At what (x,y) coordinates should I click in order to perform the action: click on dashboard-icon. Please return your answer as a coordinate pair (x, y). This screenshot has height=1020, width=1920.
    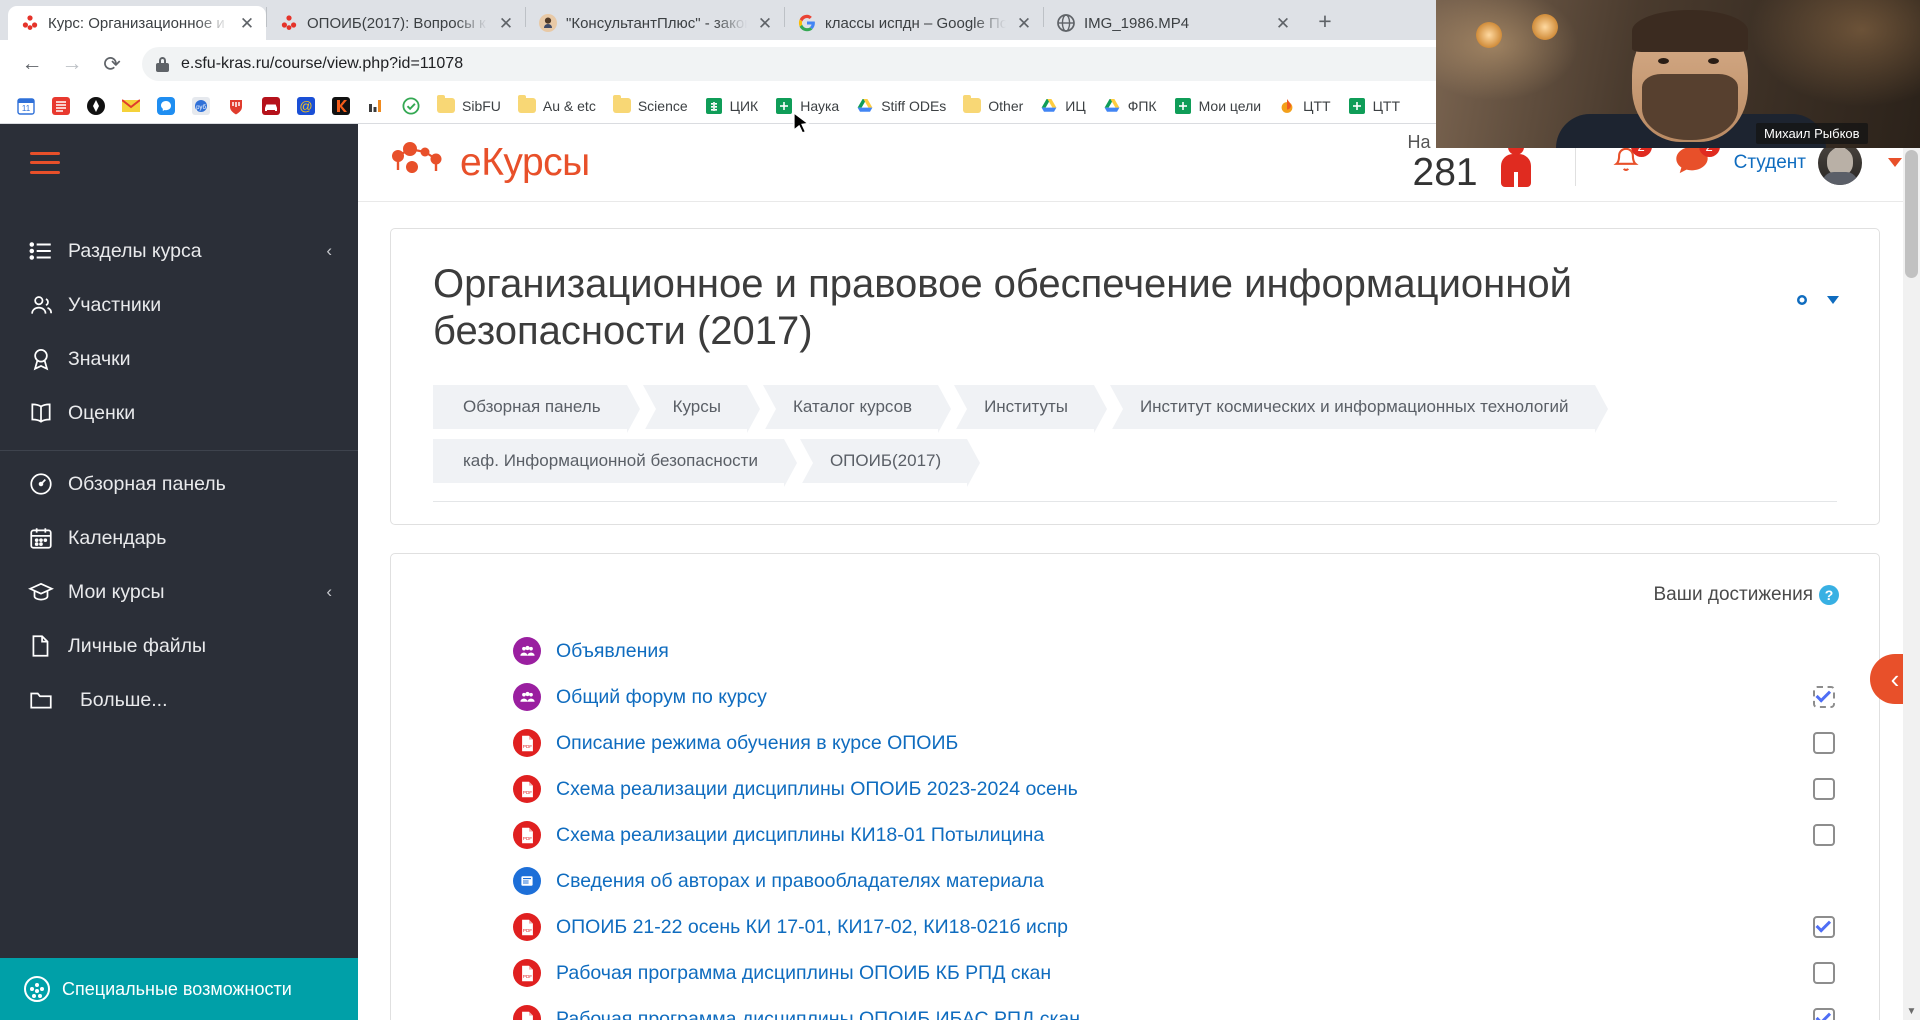
    Looking at the image, I should click on (41, 484).